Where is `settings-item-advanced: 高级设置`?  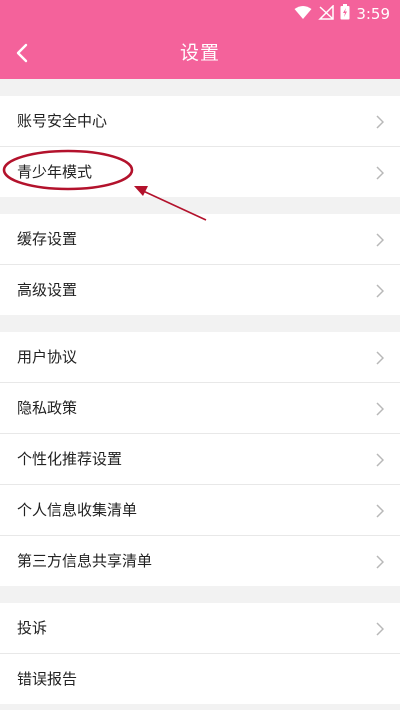
settings-item-advanced: 高级设置 is located at coordinates (200, 289).